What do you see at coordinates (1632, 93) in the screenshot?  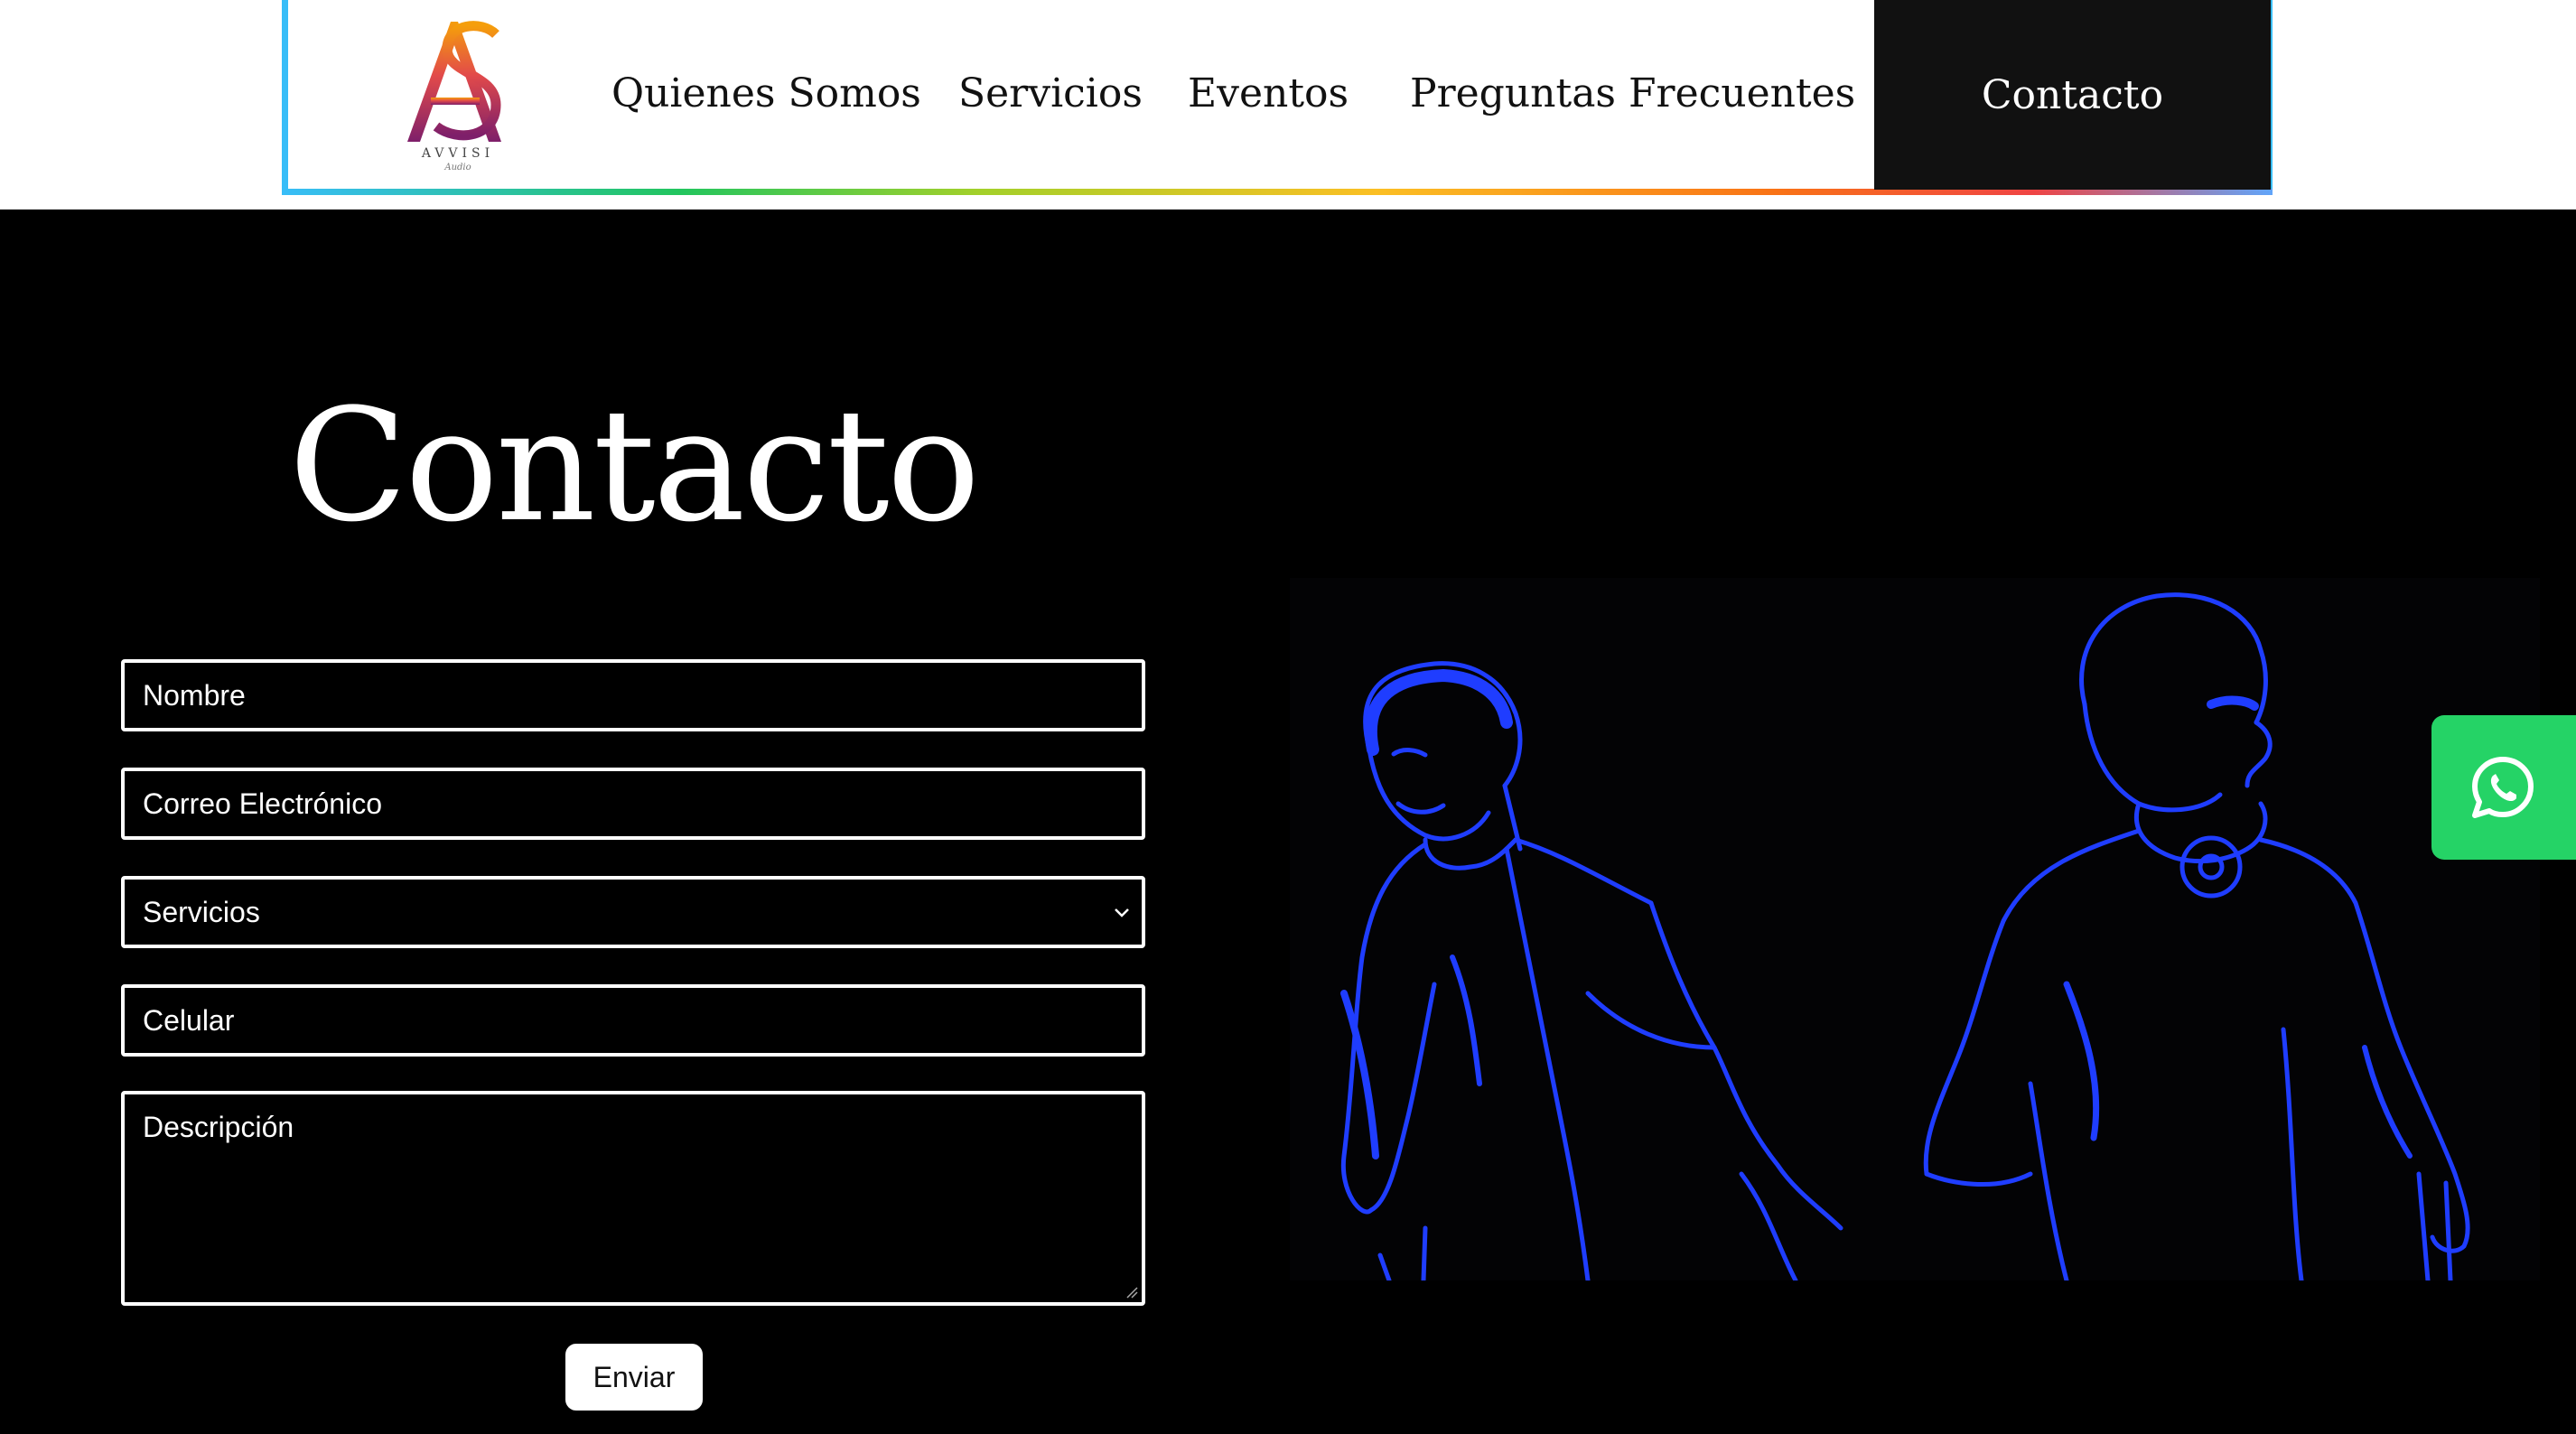 I see `nav-preguntas-frecuentes: Preguntas Frecuentes` at bounding box center [1632, 93].